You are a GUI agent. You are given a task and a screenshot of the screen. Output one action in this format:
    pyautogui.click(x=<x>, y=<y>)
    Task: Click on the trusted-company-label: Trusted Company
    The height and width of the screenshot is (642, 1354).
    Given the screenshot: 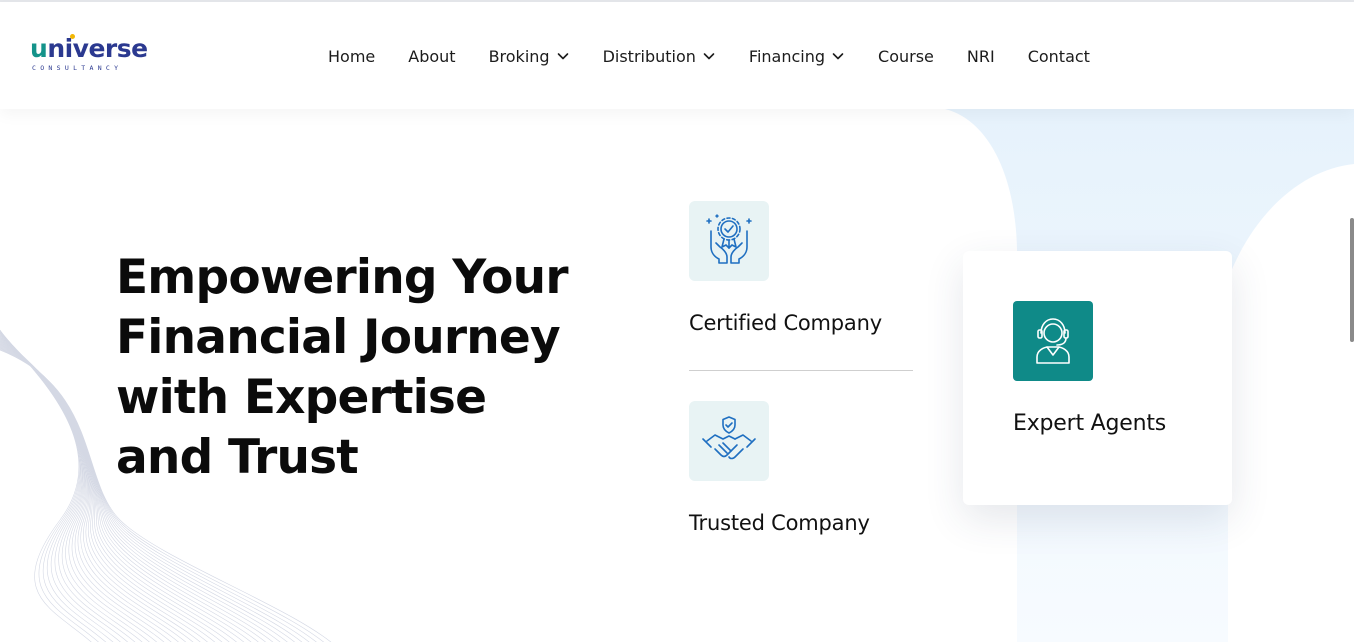 What is the action you would take?
    pyautogui.click(x=779, y=523)
    